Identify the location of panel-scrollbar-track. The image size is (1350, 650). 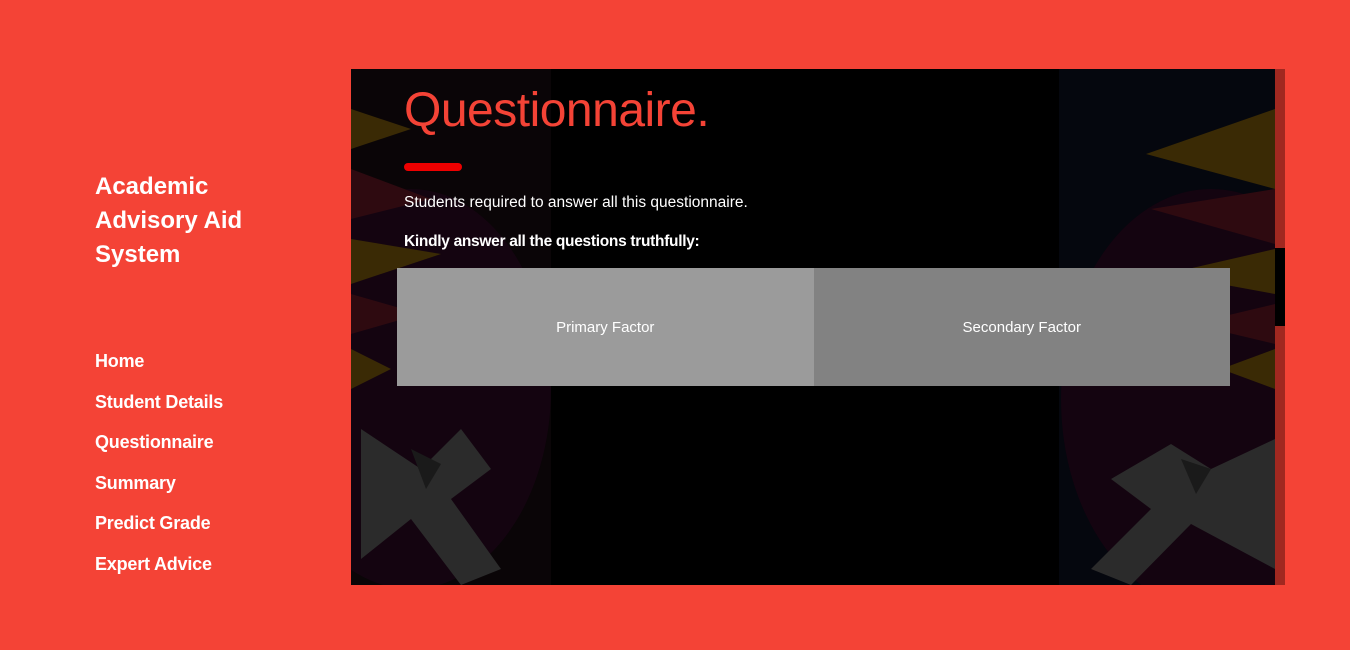
(1280, 327).